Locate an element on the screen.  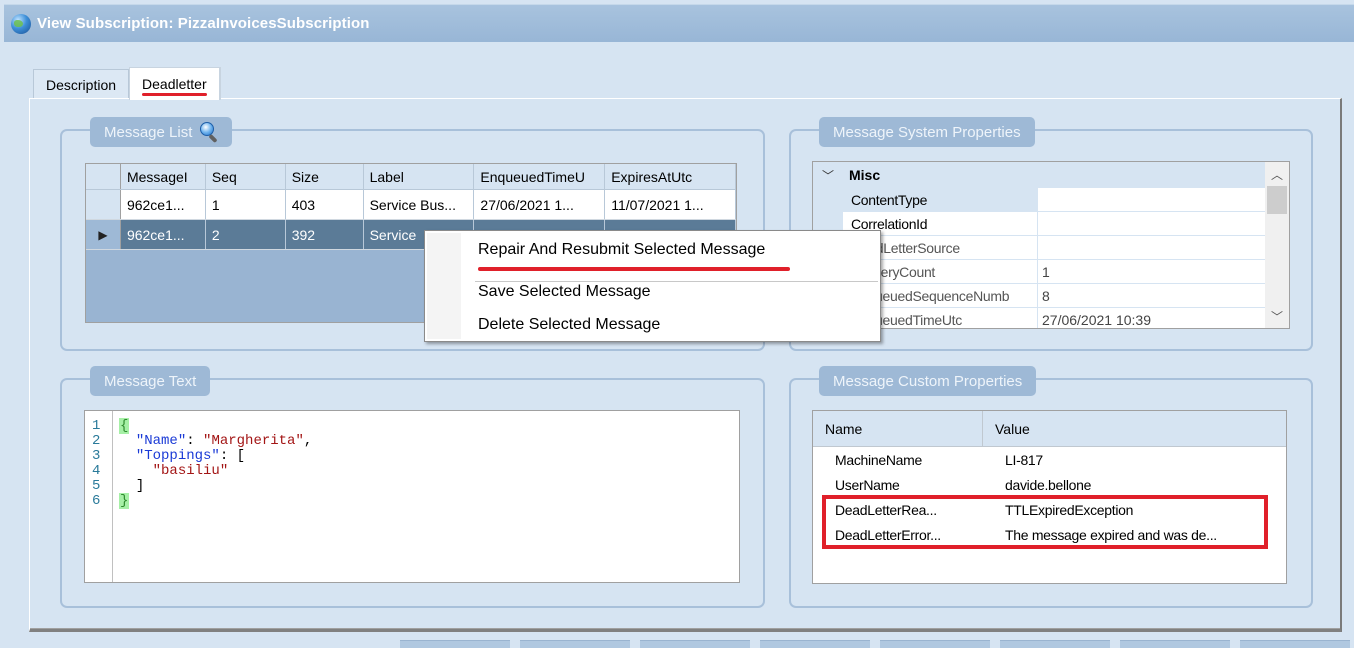
code-line: "Toppings": [ is located at coordinates (215, 456).